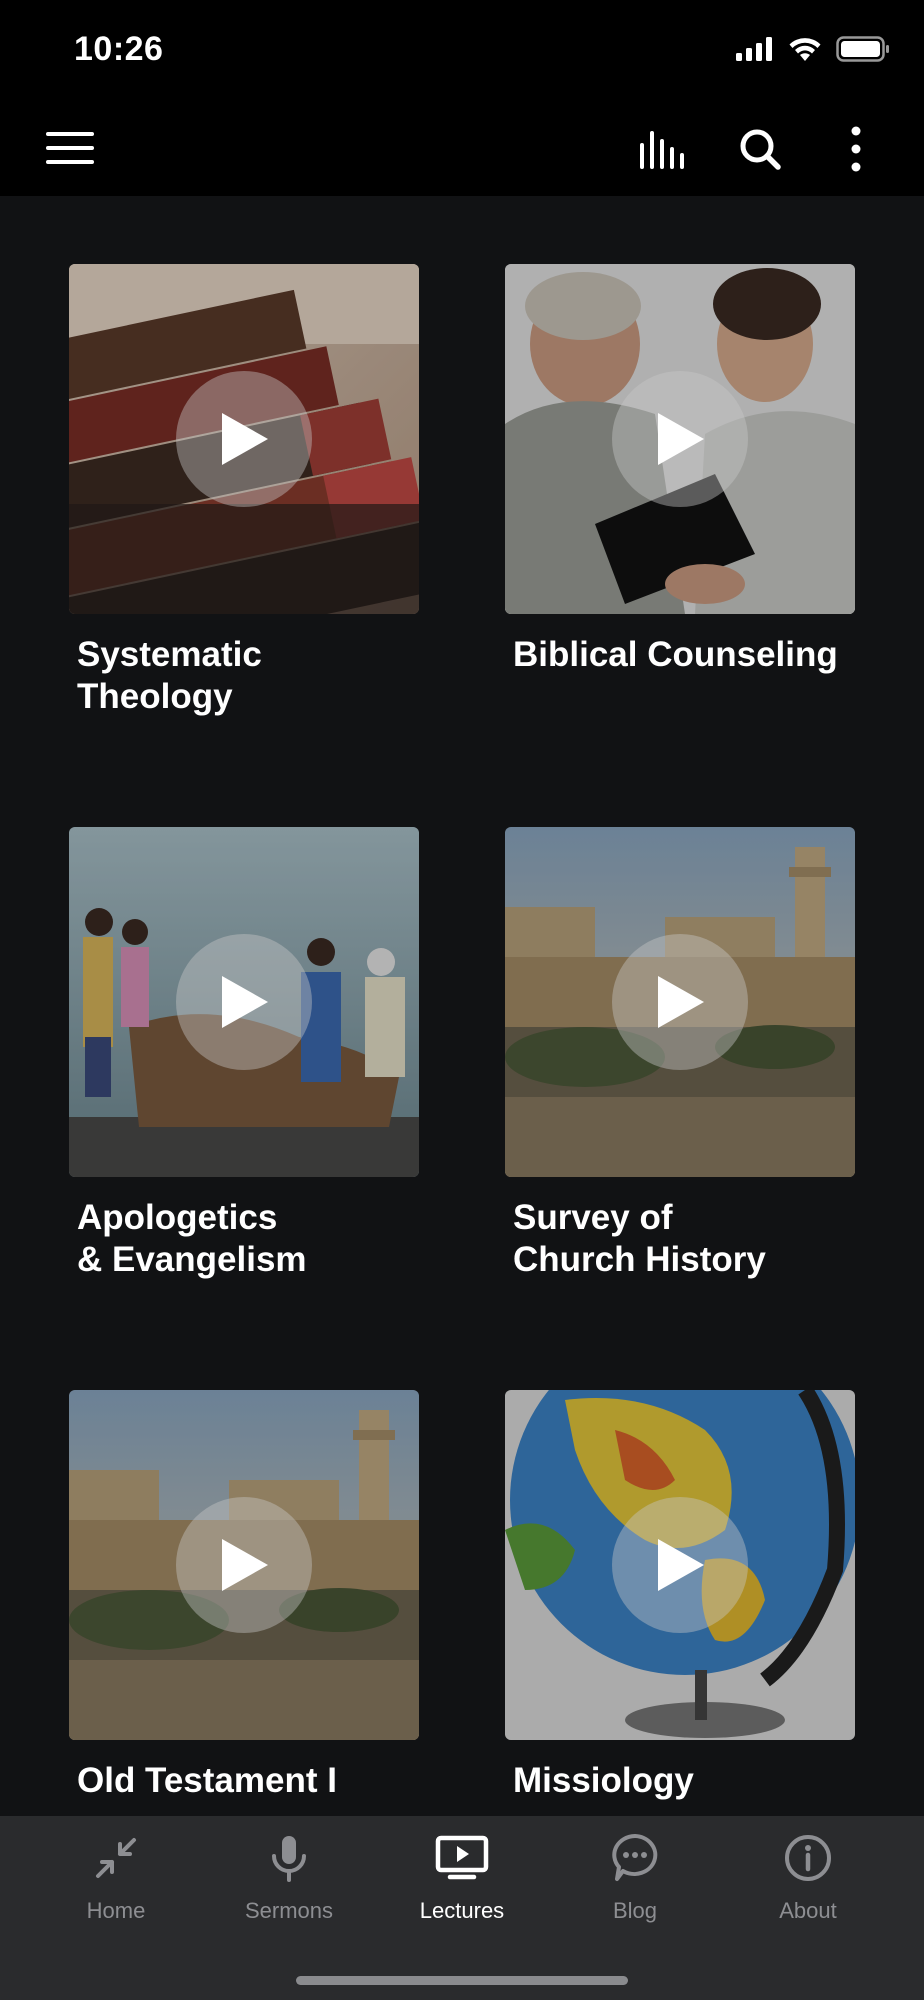 This screenshot has width=924, height=2000. What do you see at coordinates (244, 676) in the screenshot?
I see `lecture-title: Systematic Theology` at bounding box center [244, 676].